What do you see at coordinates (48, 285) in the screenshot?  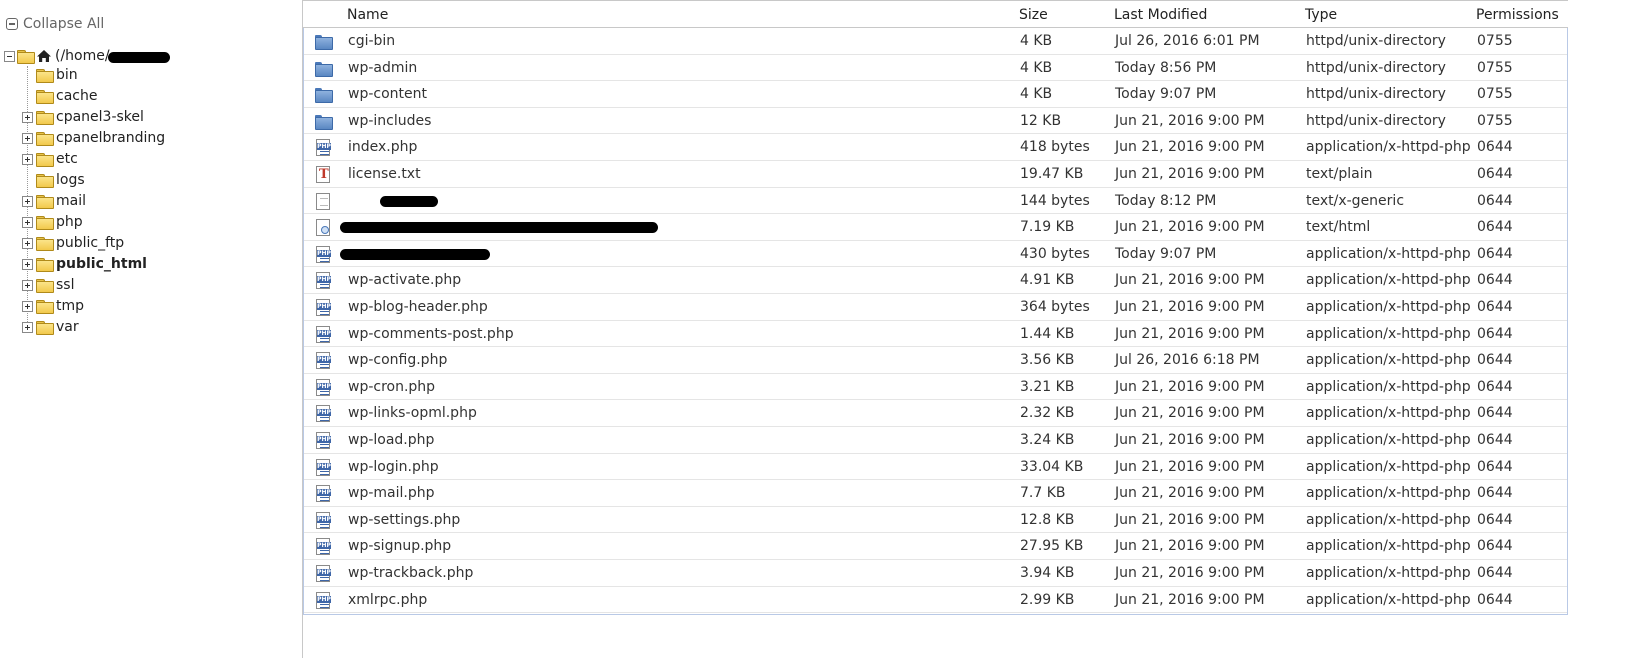 I see `tree-item-ssl: ssl` at bounding box center [48, 285].